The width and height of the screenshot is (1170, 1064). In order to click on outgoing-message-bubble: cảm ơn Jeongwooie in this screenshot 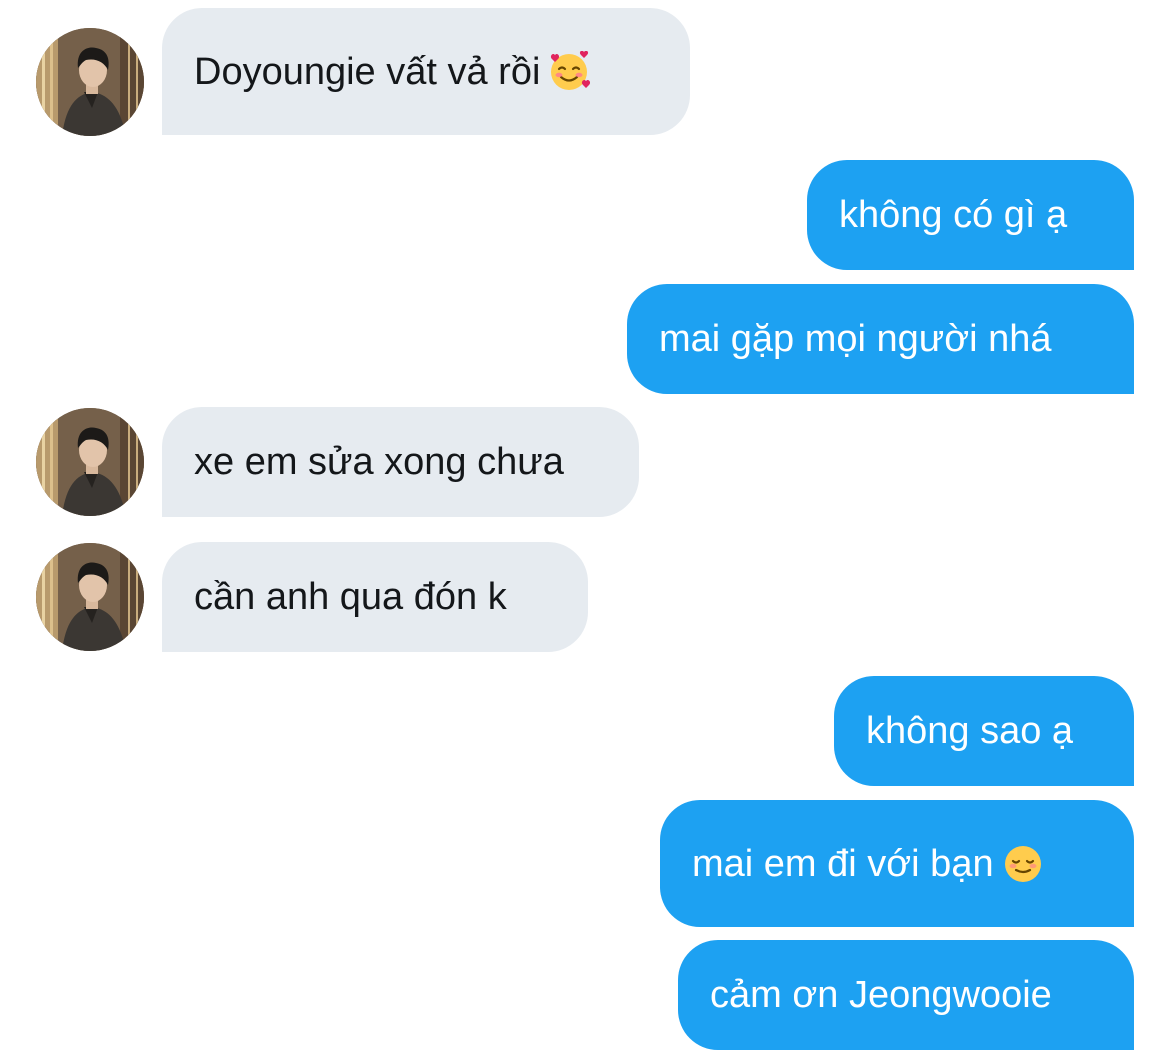, I will do `click(906, 995)`.